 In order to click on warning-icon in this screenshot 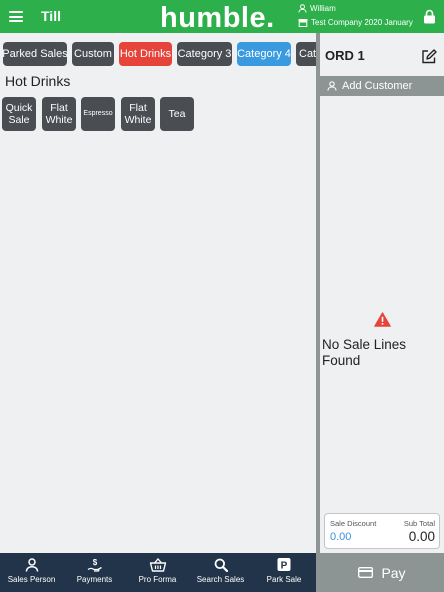, I will do `click(382, 322)`.